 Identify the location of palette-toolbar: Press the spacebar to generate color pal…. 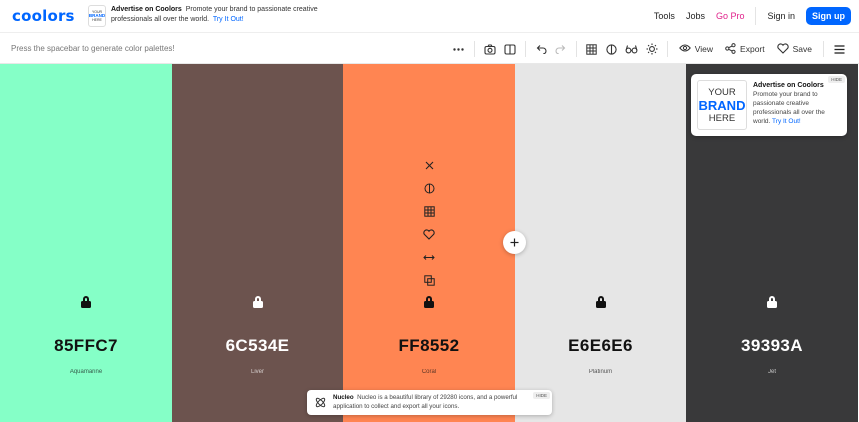
(429, 48).